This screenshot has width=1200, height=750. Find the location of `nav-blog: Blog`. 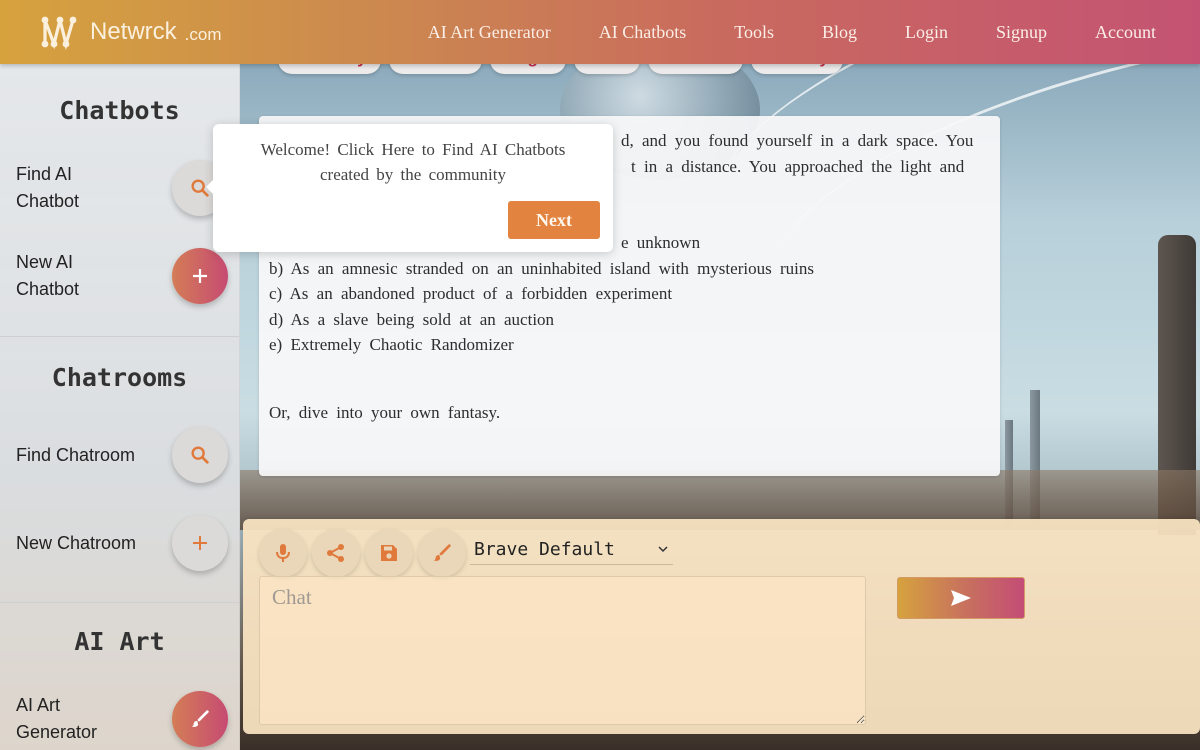

nav-blog: Blog is located at coordinates (839, 32).